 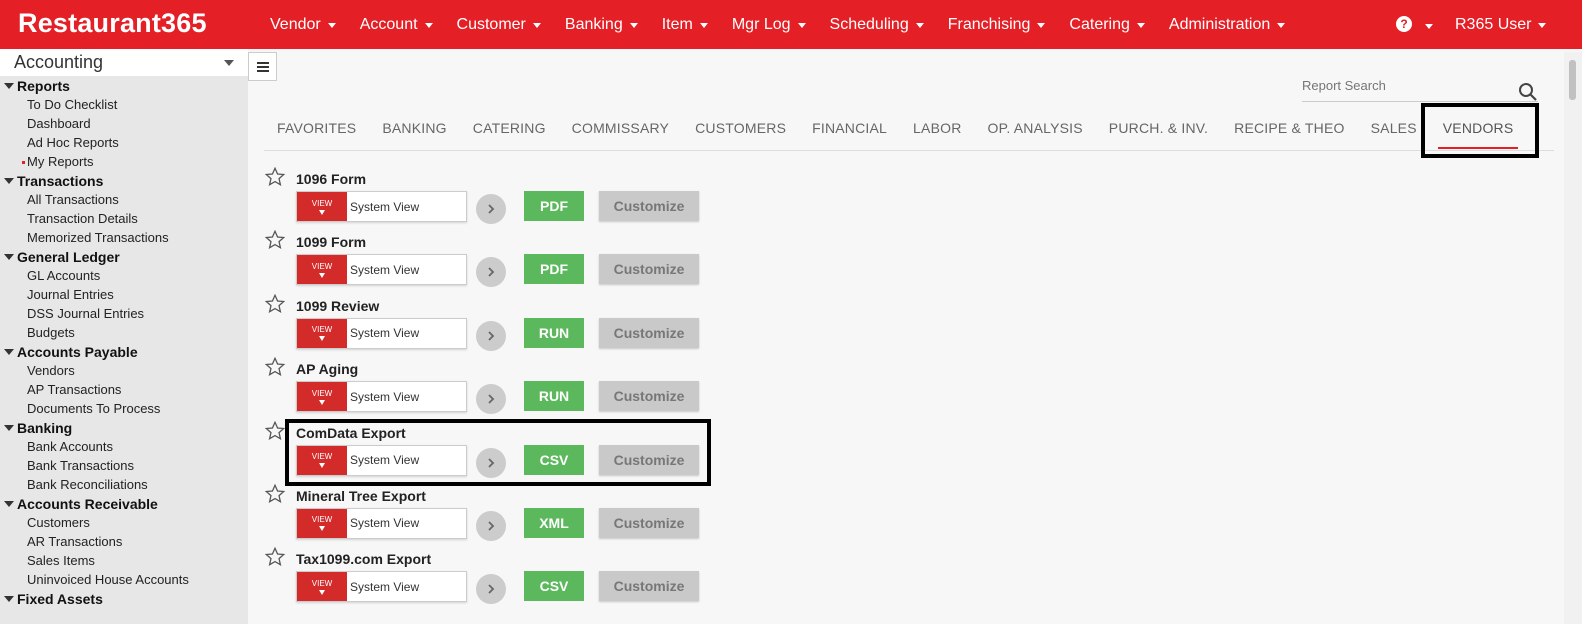 I want to click on sidebar-item-journal-entries: Journal Entries, so click(x=124, y=294).